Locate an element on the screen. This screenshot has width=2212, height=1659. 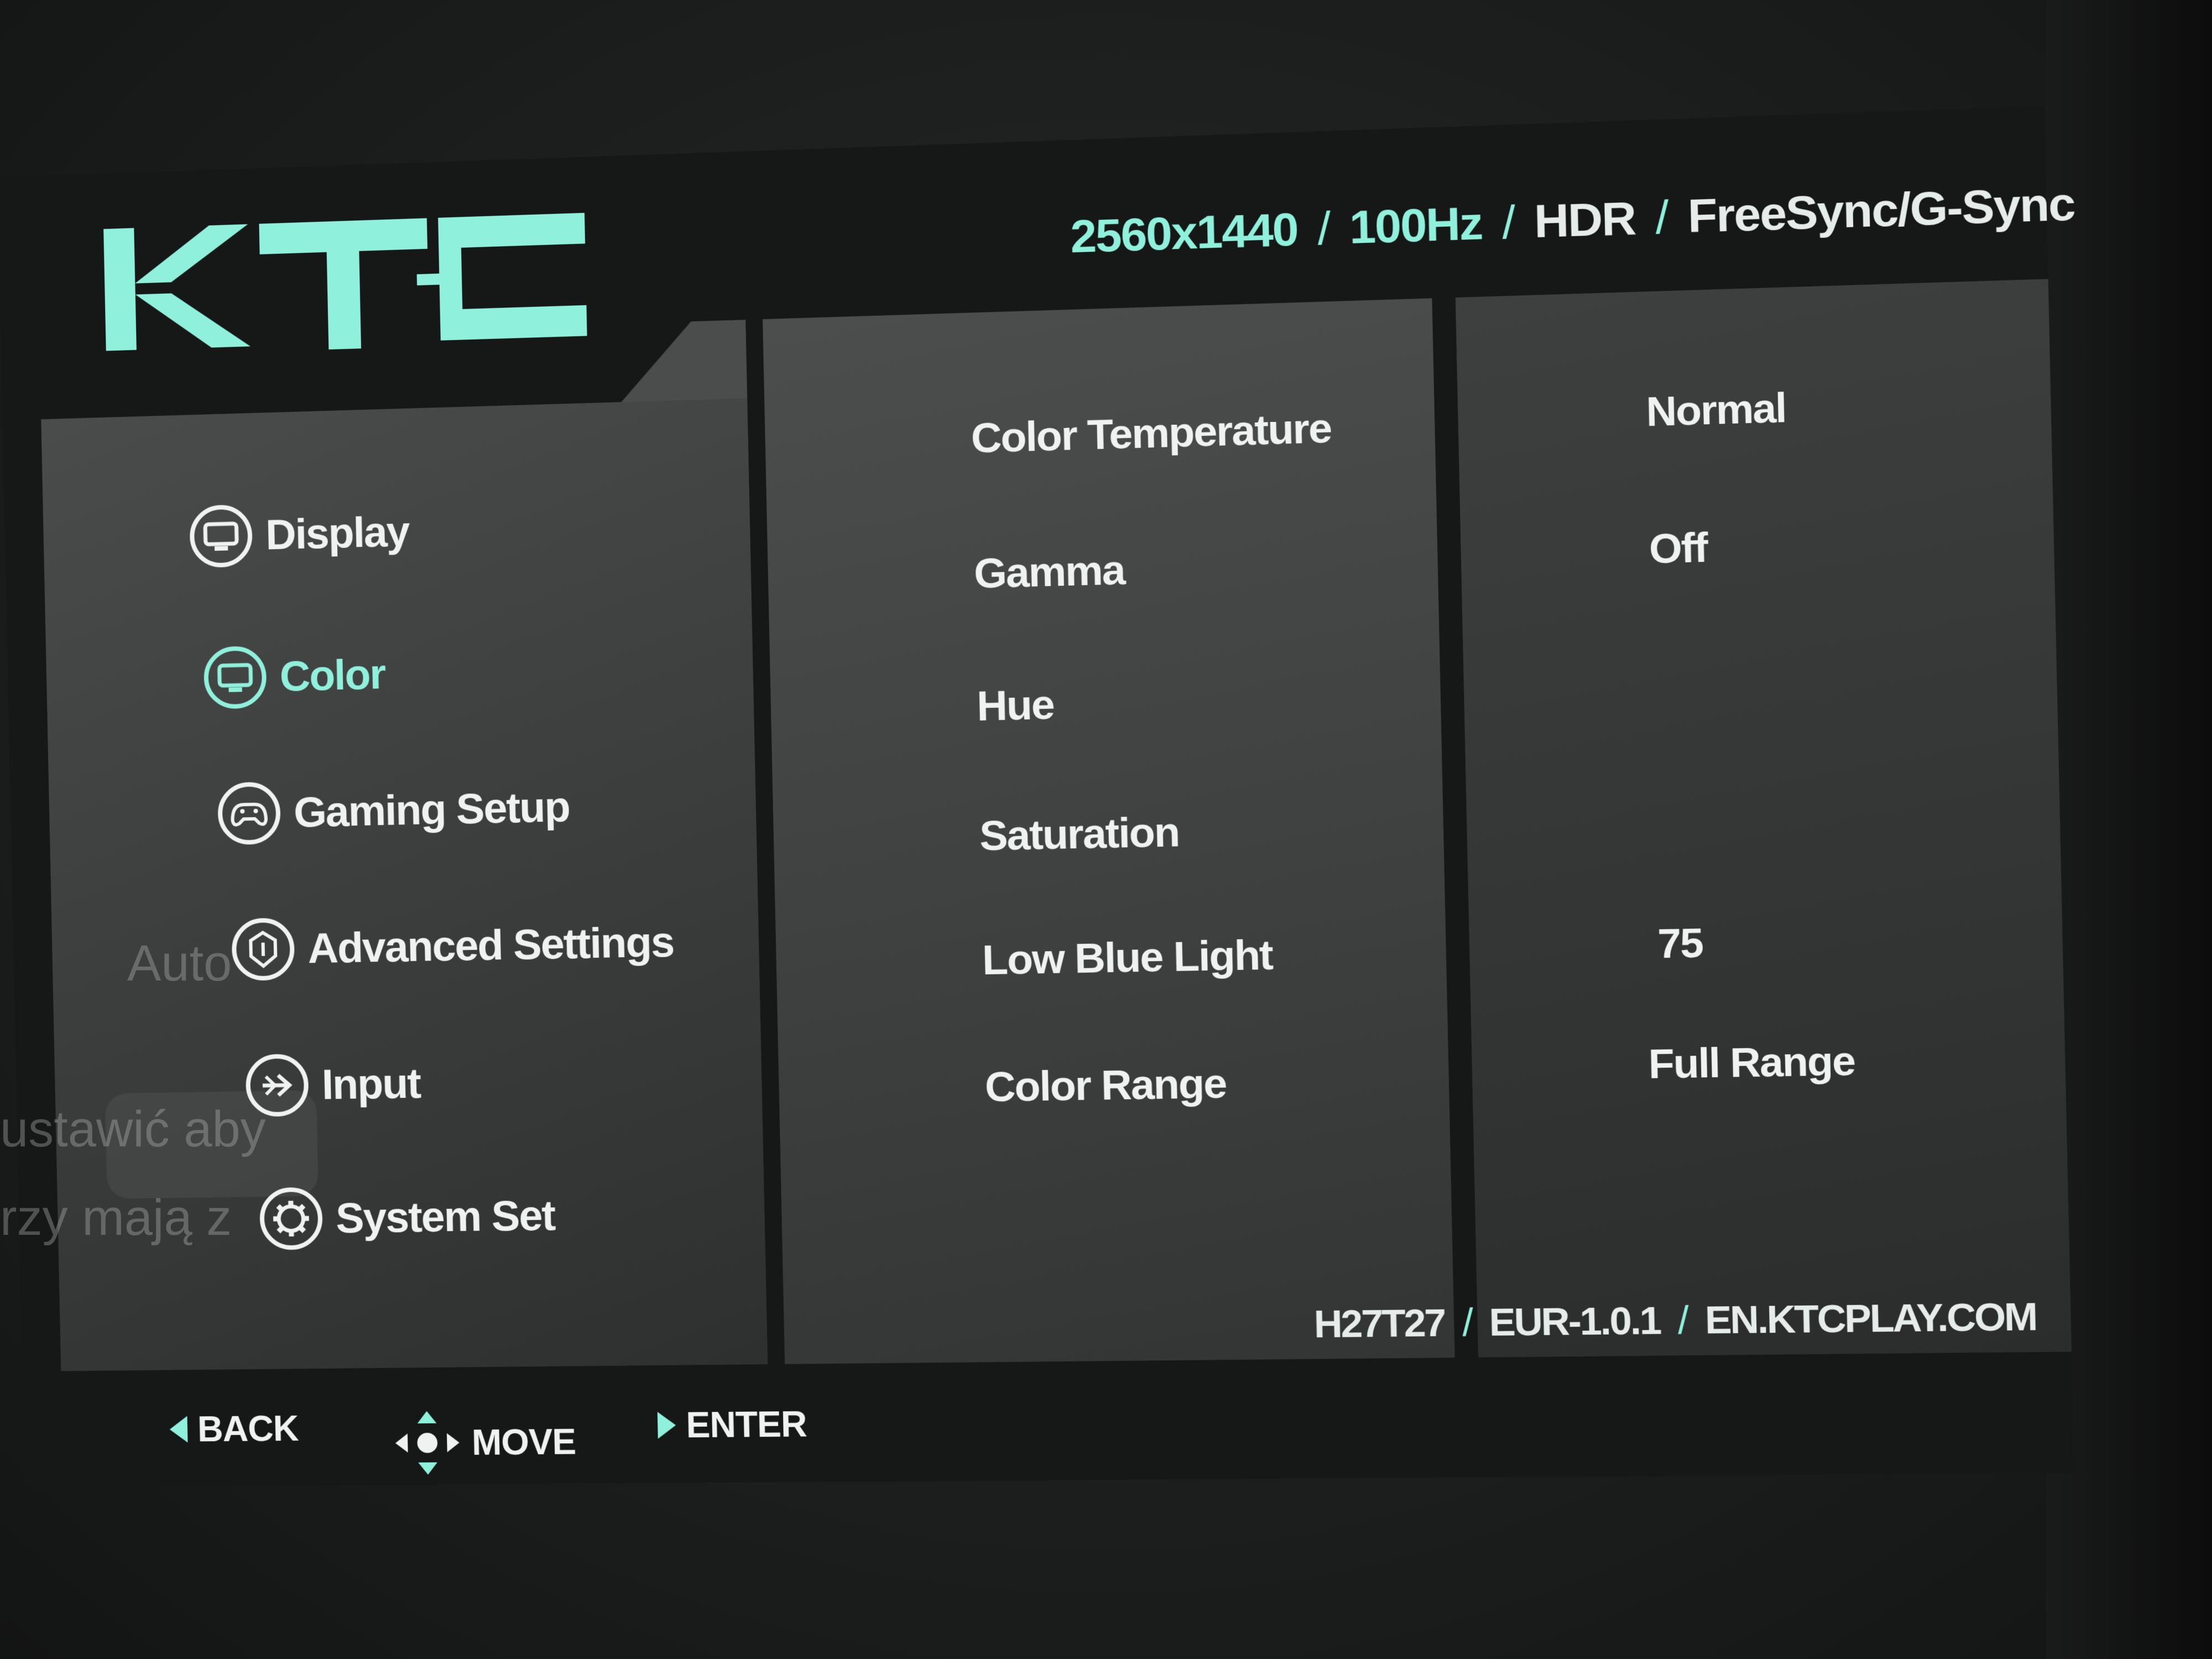
menu-item-gaming-setup: Gaming Setup is located at coordinates (392, 810).